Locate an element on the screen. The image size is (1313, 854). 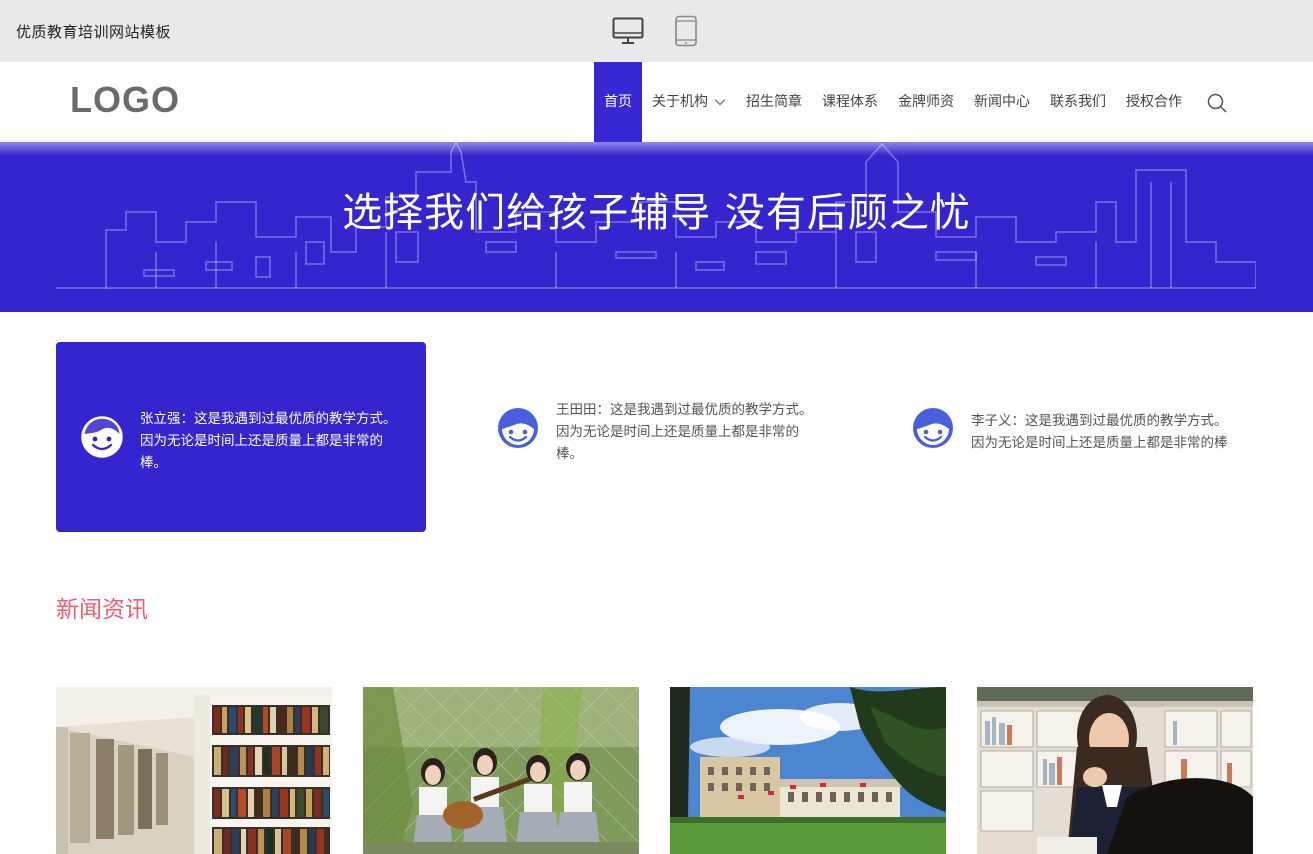
chevron-down-icon is located at coordinates (720, 102).